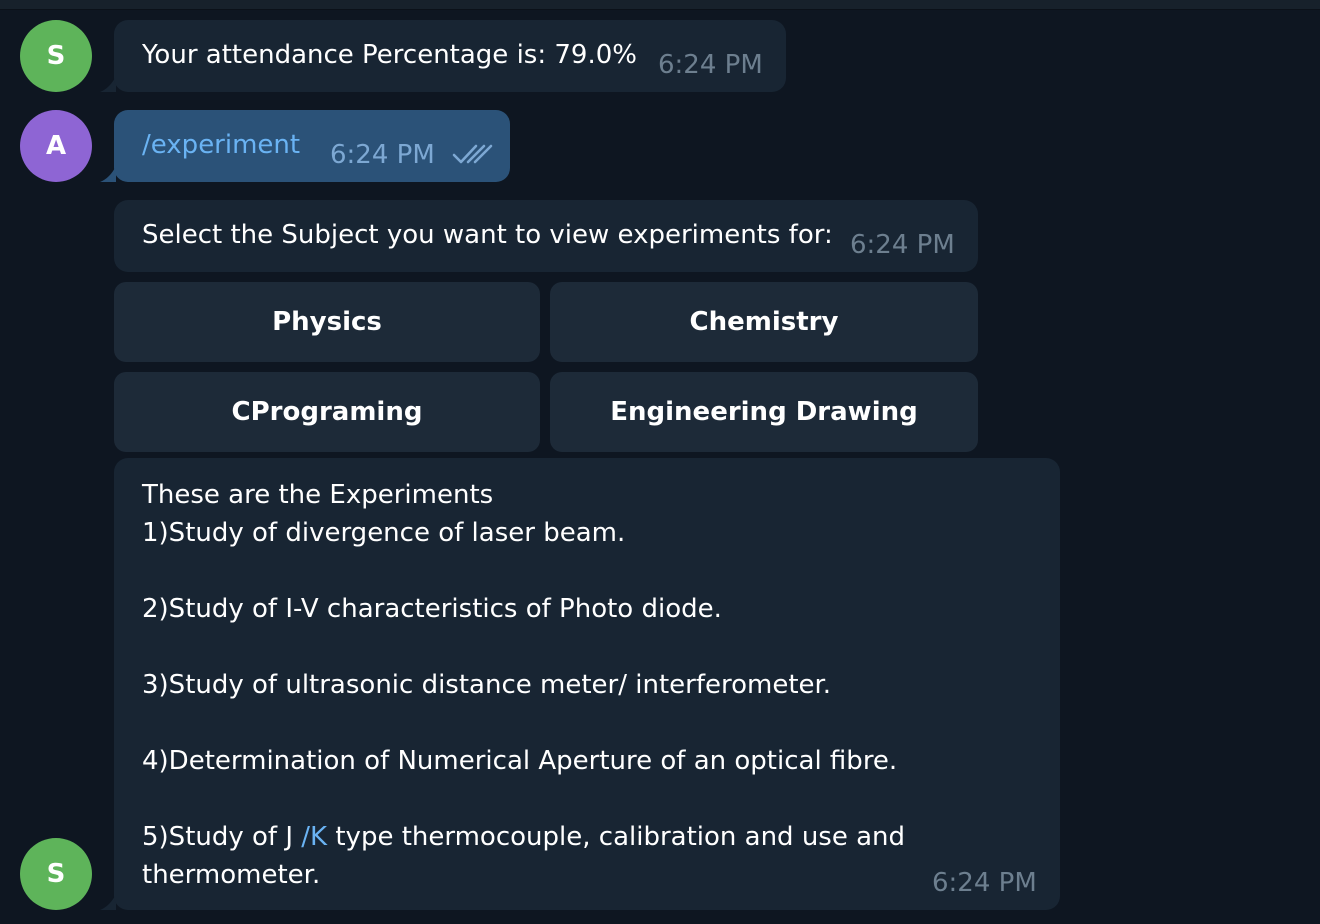 Image resolution: width=1320 pixels, height=924 pixels. What do you see at coordinates (312, 146) in the screenshot?
I see `message-bubble-outgoing: /experiment 6:24 PM` at bounding box center [312, 146].